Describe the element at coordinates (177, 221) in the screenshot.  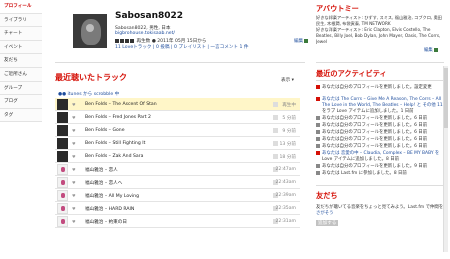
I see `track-row: ♥ 福山雅治 – 約束の日 22:31am` at that location.